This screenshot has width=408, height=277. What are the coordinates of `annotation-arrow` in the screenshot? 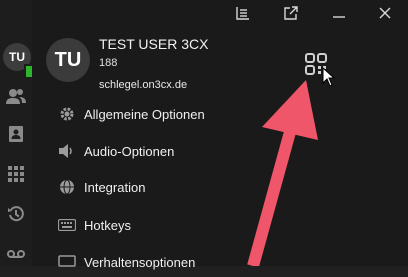 It's located at (282, 173).